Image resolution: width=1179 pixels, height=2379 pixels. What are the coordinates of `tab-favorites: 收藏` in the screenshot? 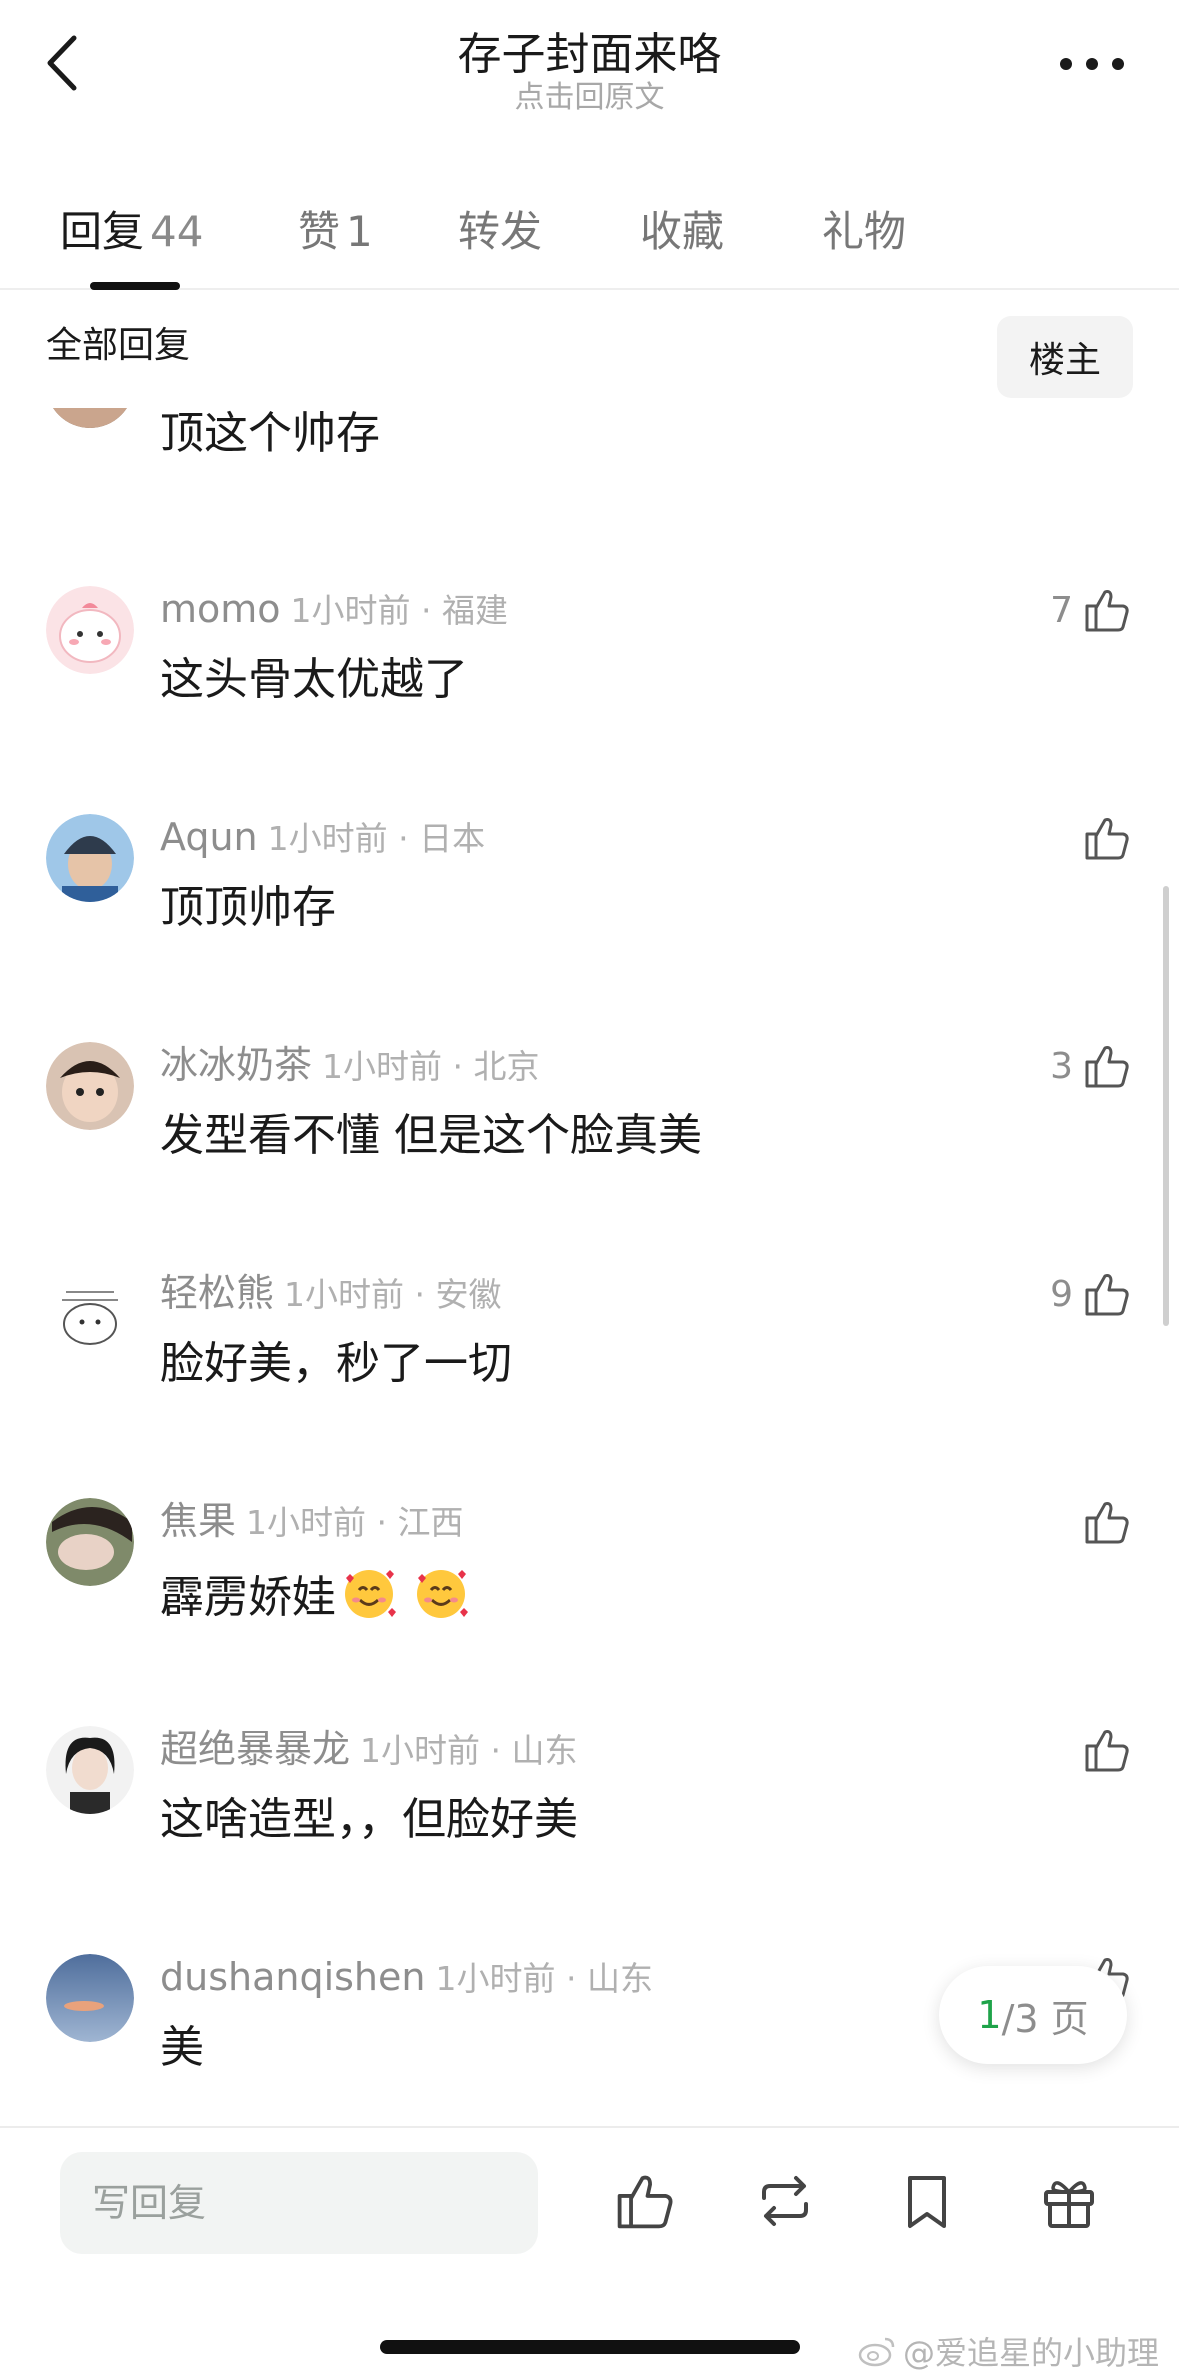 It's located at (682, 228).